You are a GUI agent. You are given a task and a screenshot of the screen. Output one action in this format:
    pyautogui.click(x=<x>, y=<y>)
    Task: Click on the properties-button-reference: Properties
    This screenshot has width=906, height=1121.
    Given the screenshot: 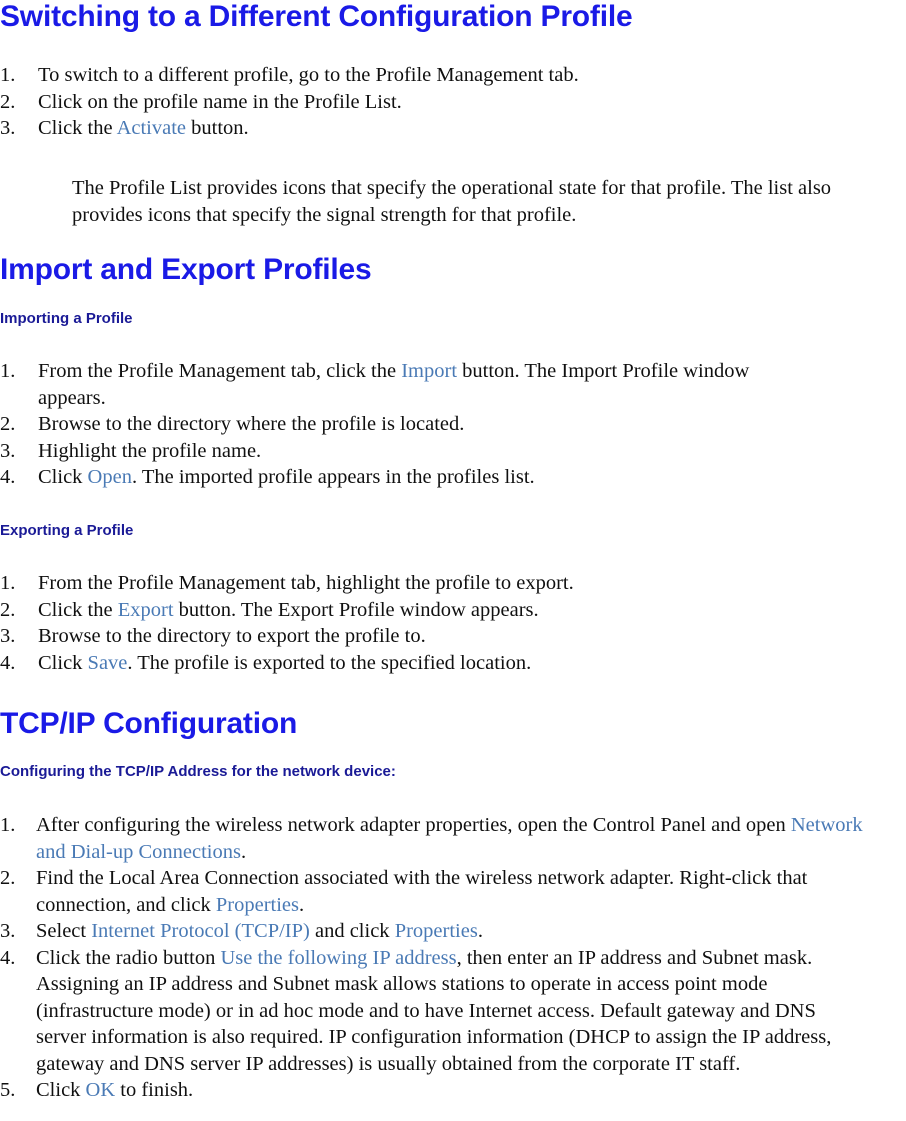 What is the action you would take?
    pyautogui.click(x=436, y=931)
    